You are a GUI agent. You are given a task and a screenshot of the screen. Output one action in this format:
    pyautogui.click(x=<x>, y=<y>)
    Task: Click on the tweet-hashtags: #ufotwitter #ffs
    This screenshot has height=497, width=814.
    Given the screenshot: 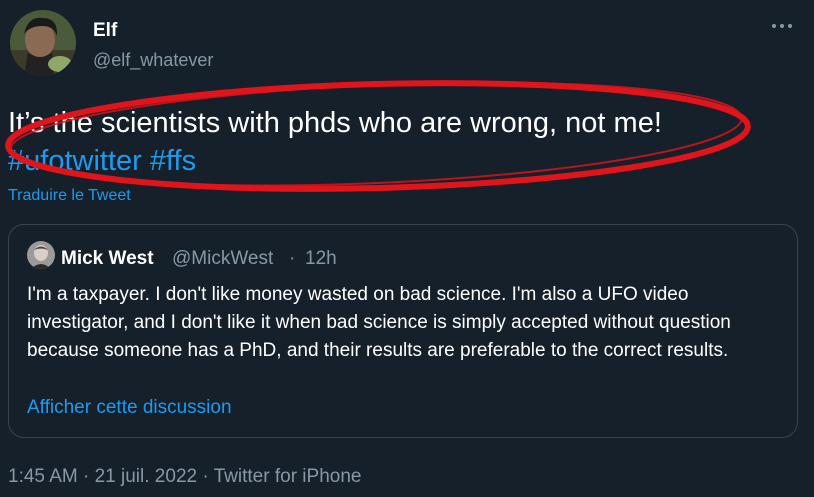 What is the action you would take?
    pyautogui.click(x=102, y=161)
    